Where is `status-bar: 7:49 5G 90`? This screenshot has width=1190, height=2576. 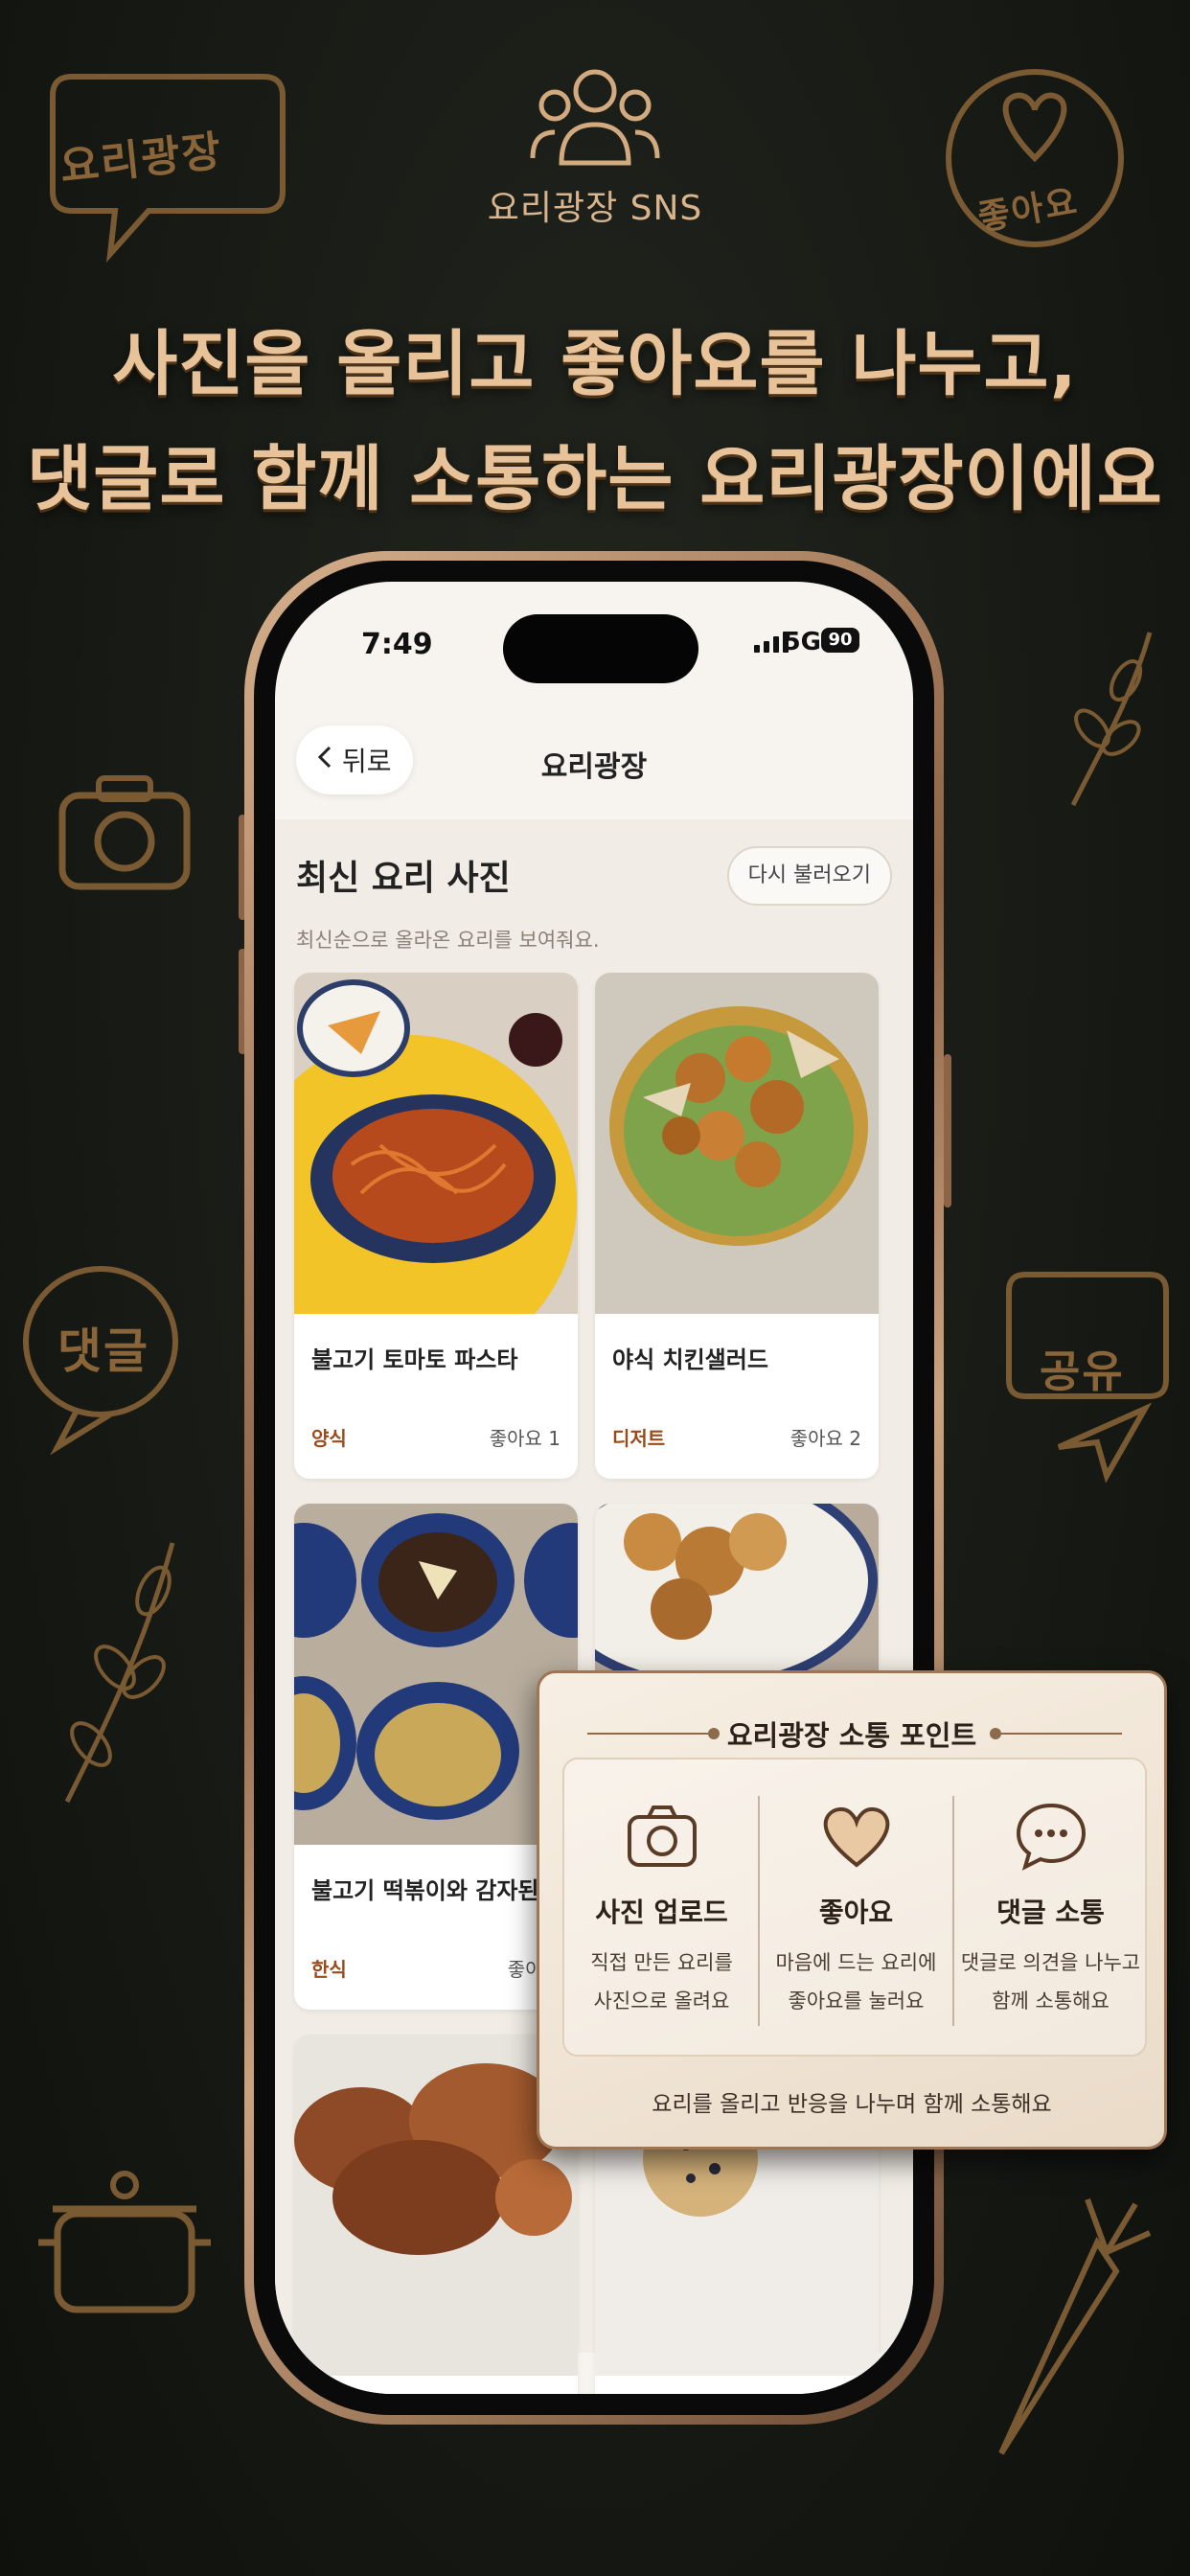
status-bar: 7:49 5G 90 is located at coordinates (594, 639).